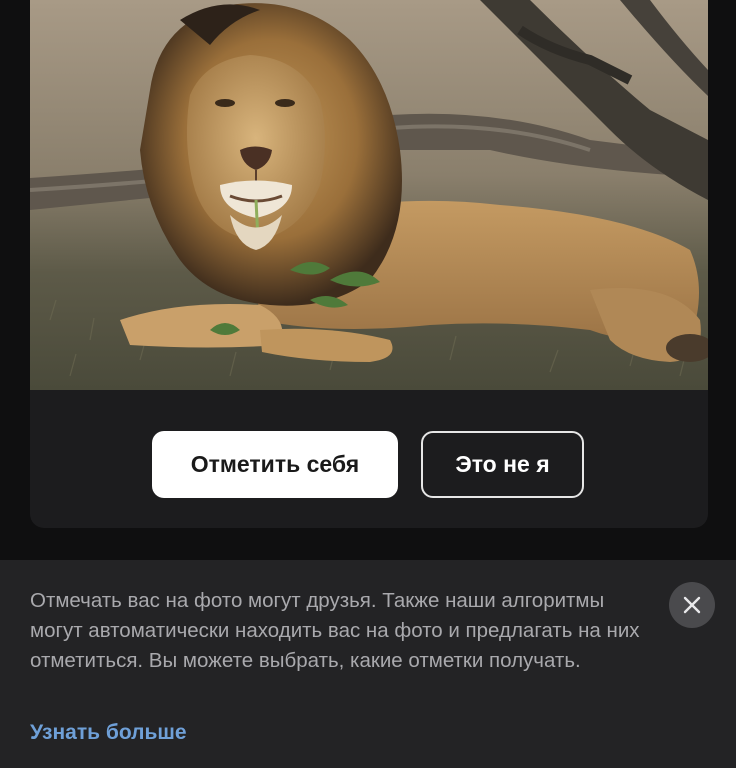  Describe the element at coordinates (502, 464) in the screenshot. I see `not-me-button: Это не я` at that location.